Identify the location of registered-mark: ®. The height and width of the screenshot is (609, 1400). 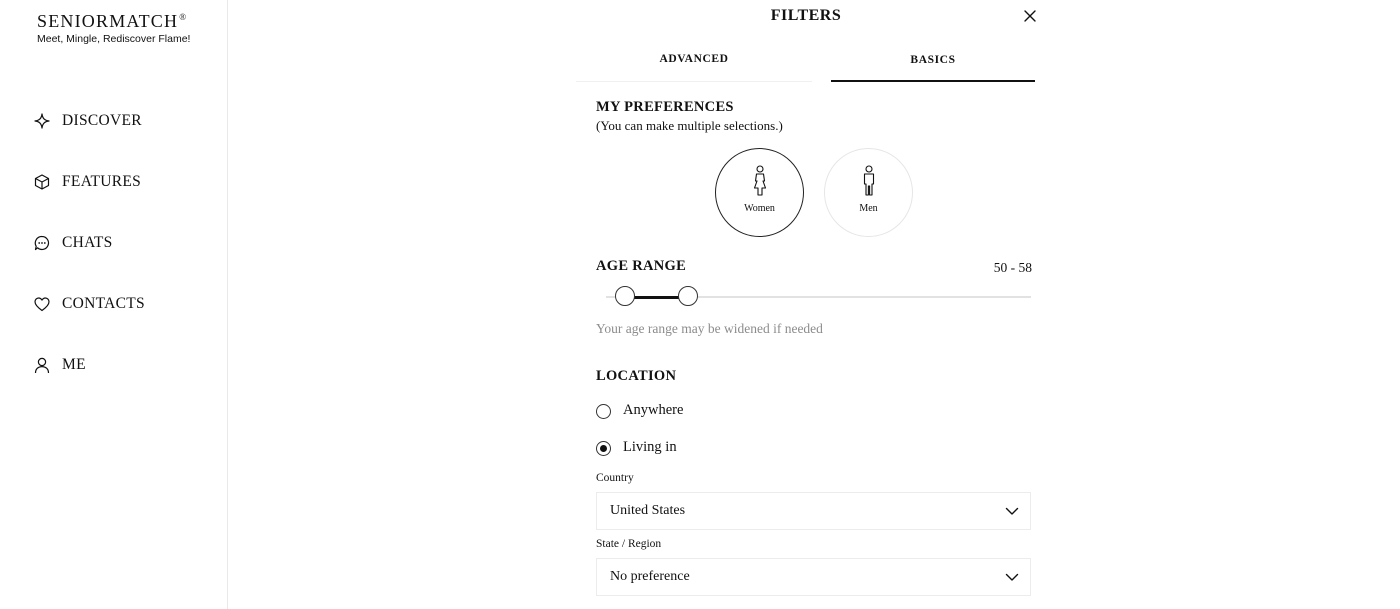
(183, 17).